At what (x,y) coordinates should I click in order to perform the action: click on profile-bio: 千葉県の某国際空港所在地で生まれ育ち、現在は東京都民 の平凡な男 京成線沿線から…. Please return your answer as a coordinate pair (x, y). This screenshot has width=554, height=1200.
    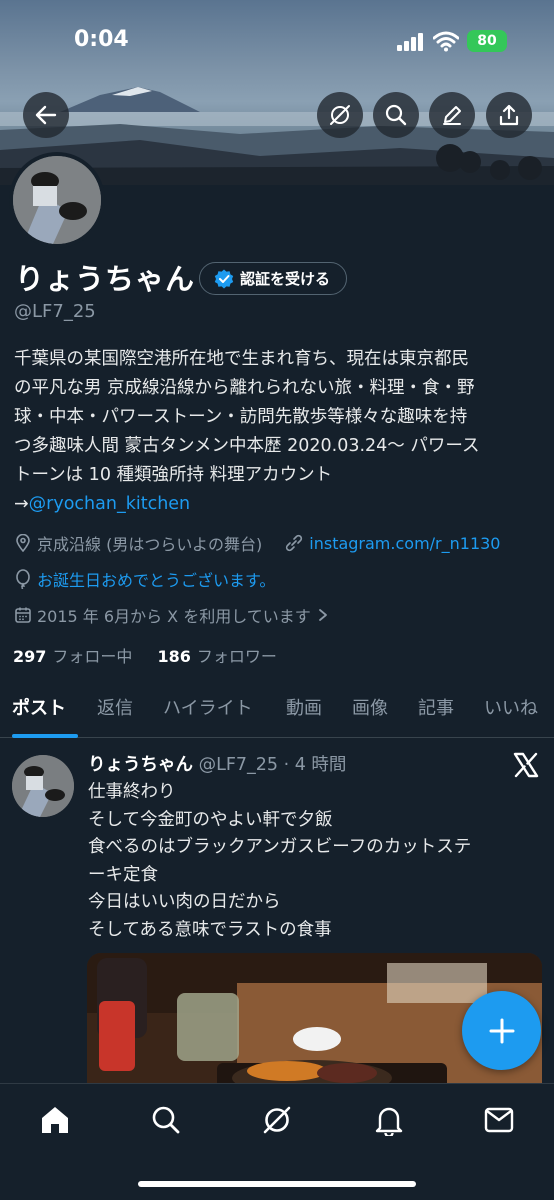
    Looking at the image, I should click on (280, 432).